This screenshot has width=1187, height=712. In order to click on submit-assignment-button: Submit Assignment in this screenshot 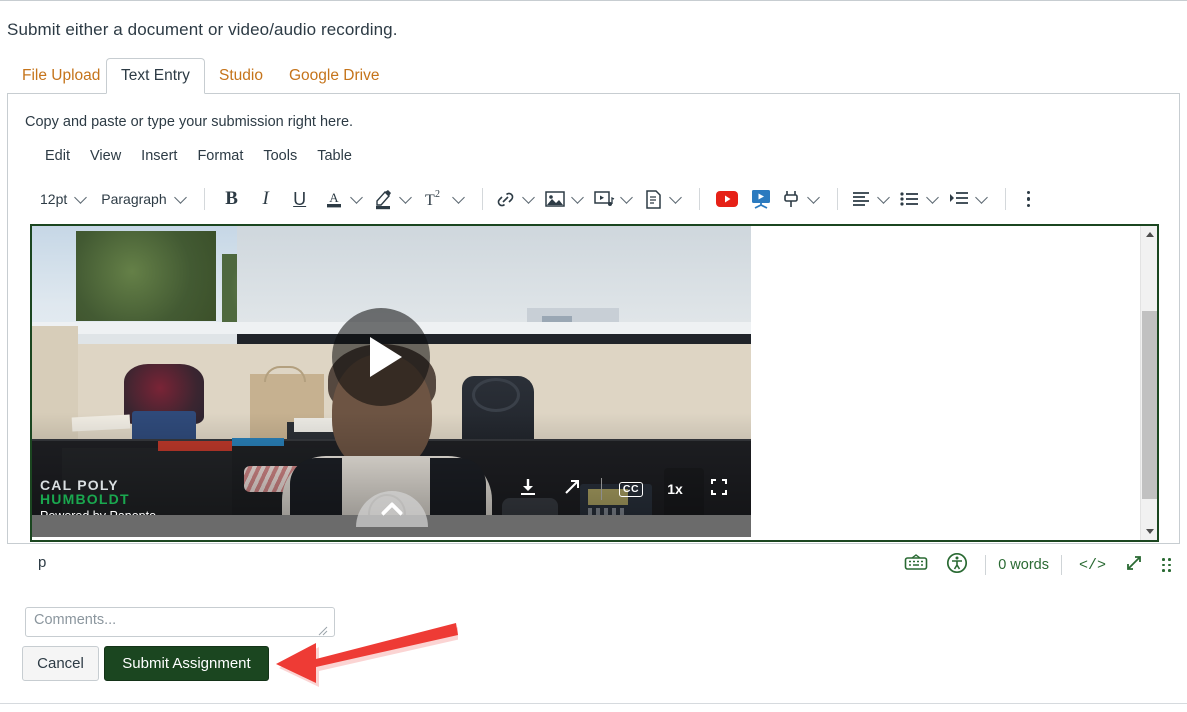, I will do `click(186, 663)`.